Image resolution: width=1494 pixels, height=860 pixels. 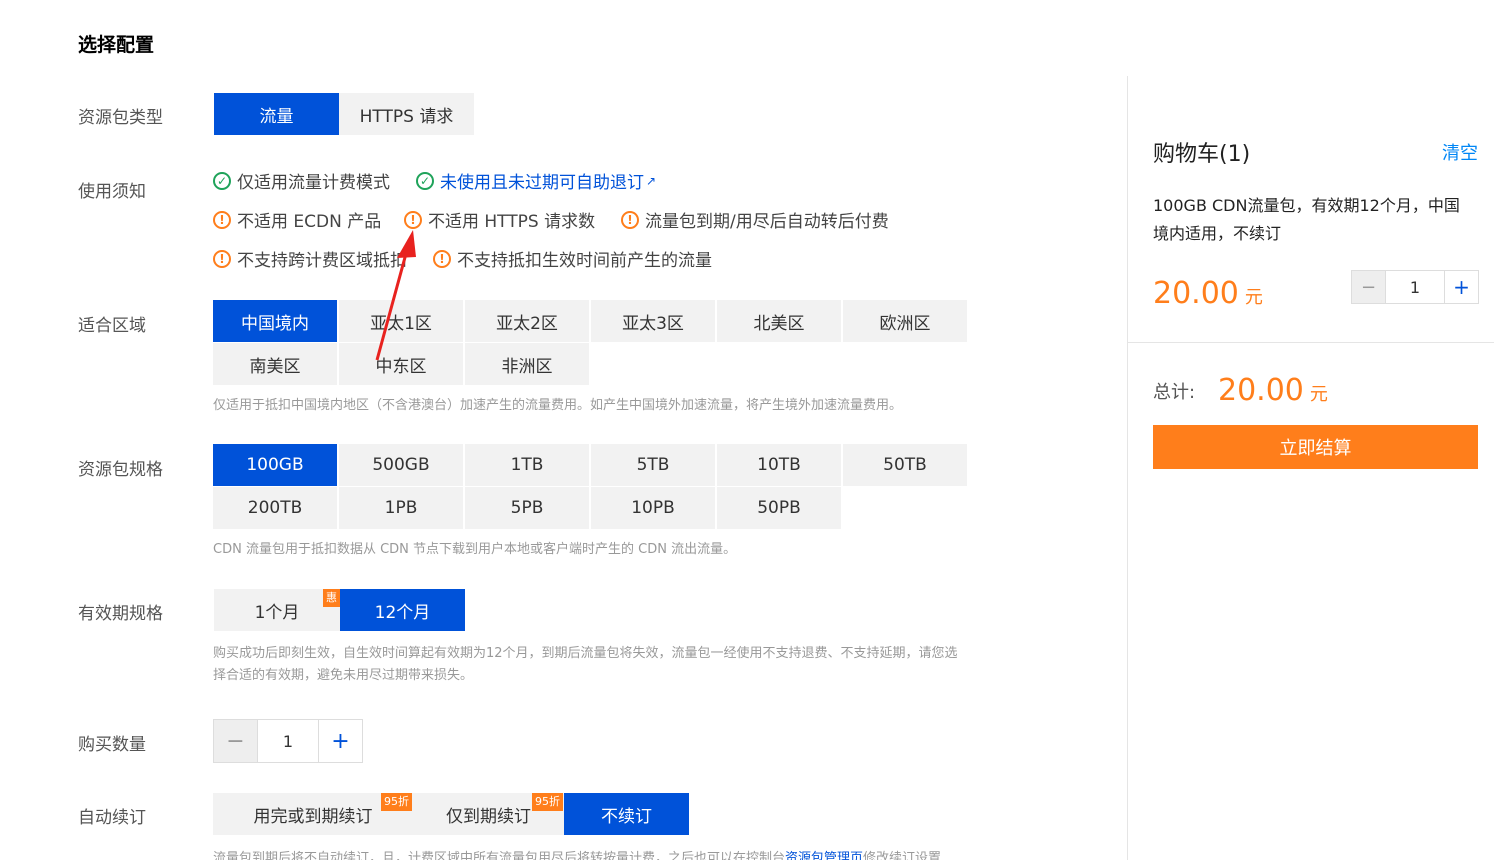 I want to click on quantity-input: 1, so click(x=288, y=741).